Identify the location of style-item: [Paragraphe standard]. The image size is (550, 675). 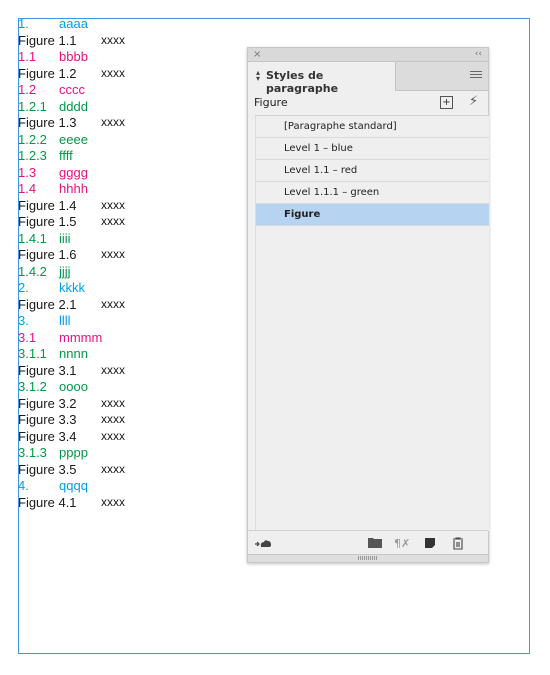
(372, 127).